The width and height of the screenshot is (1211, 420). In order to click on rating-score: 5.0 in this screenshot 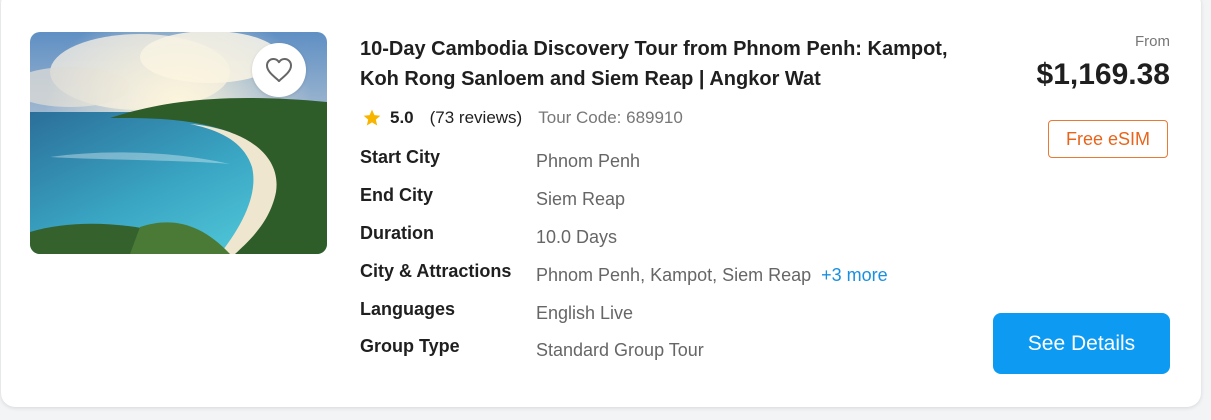, I will do `click(402, 117)`.